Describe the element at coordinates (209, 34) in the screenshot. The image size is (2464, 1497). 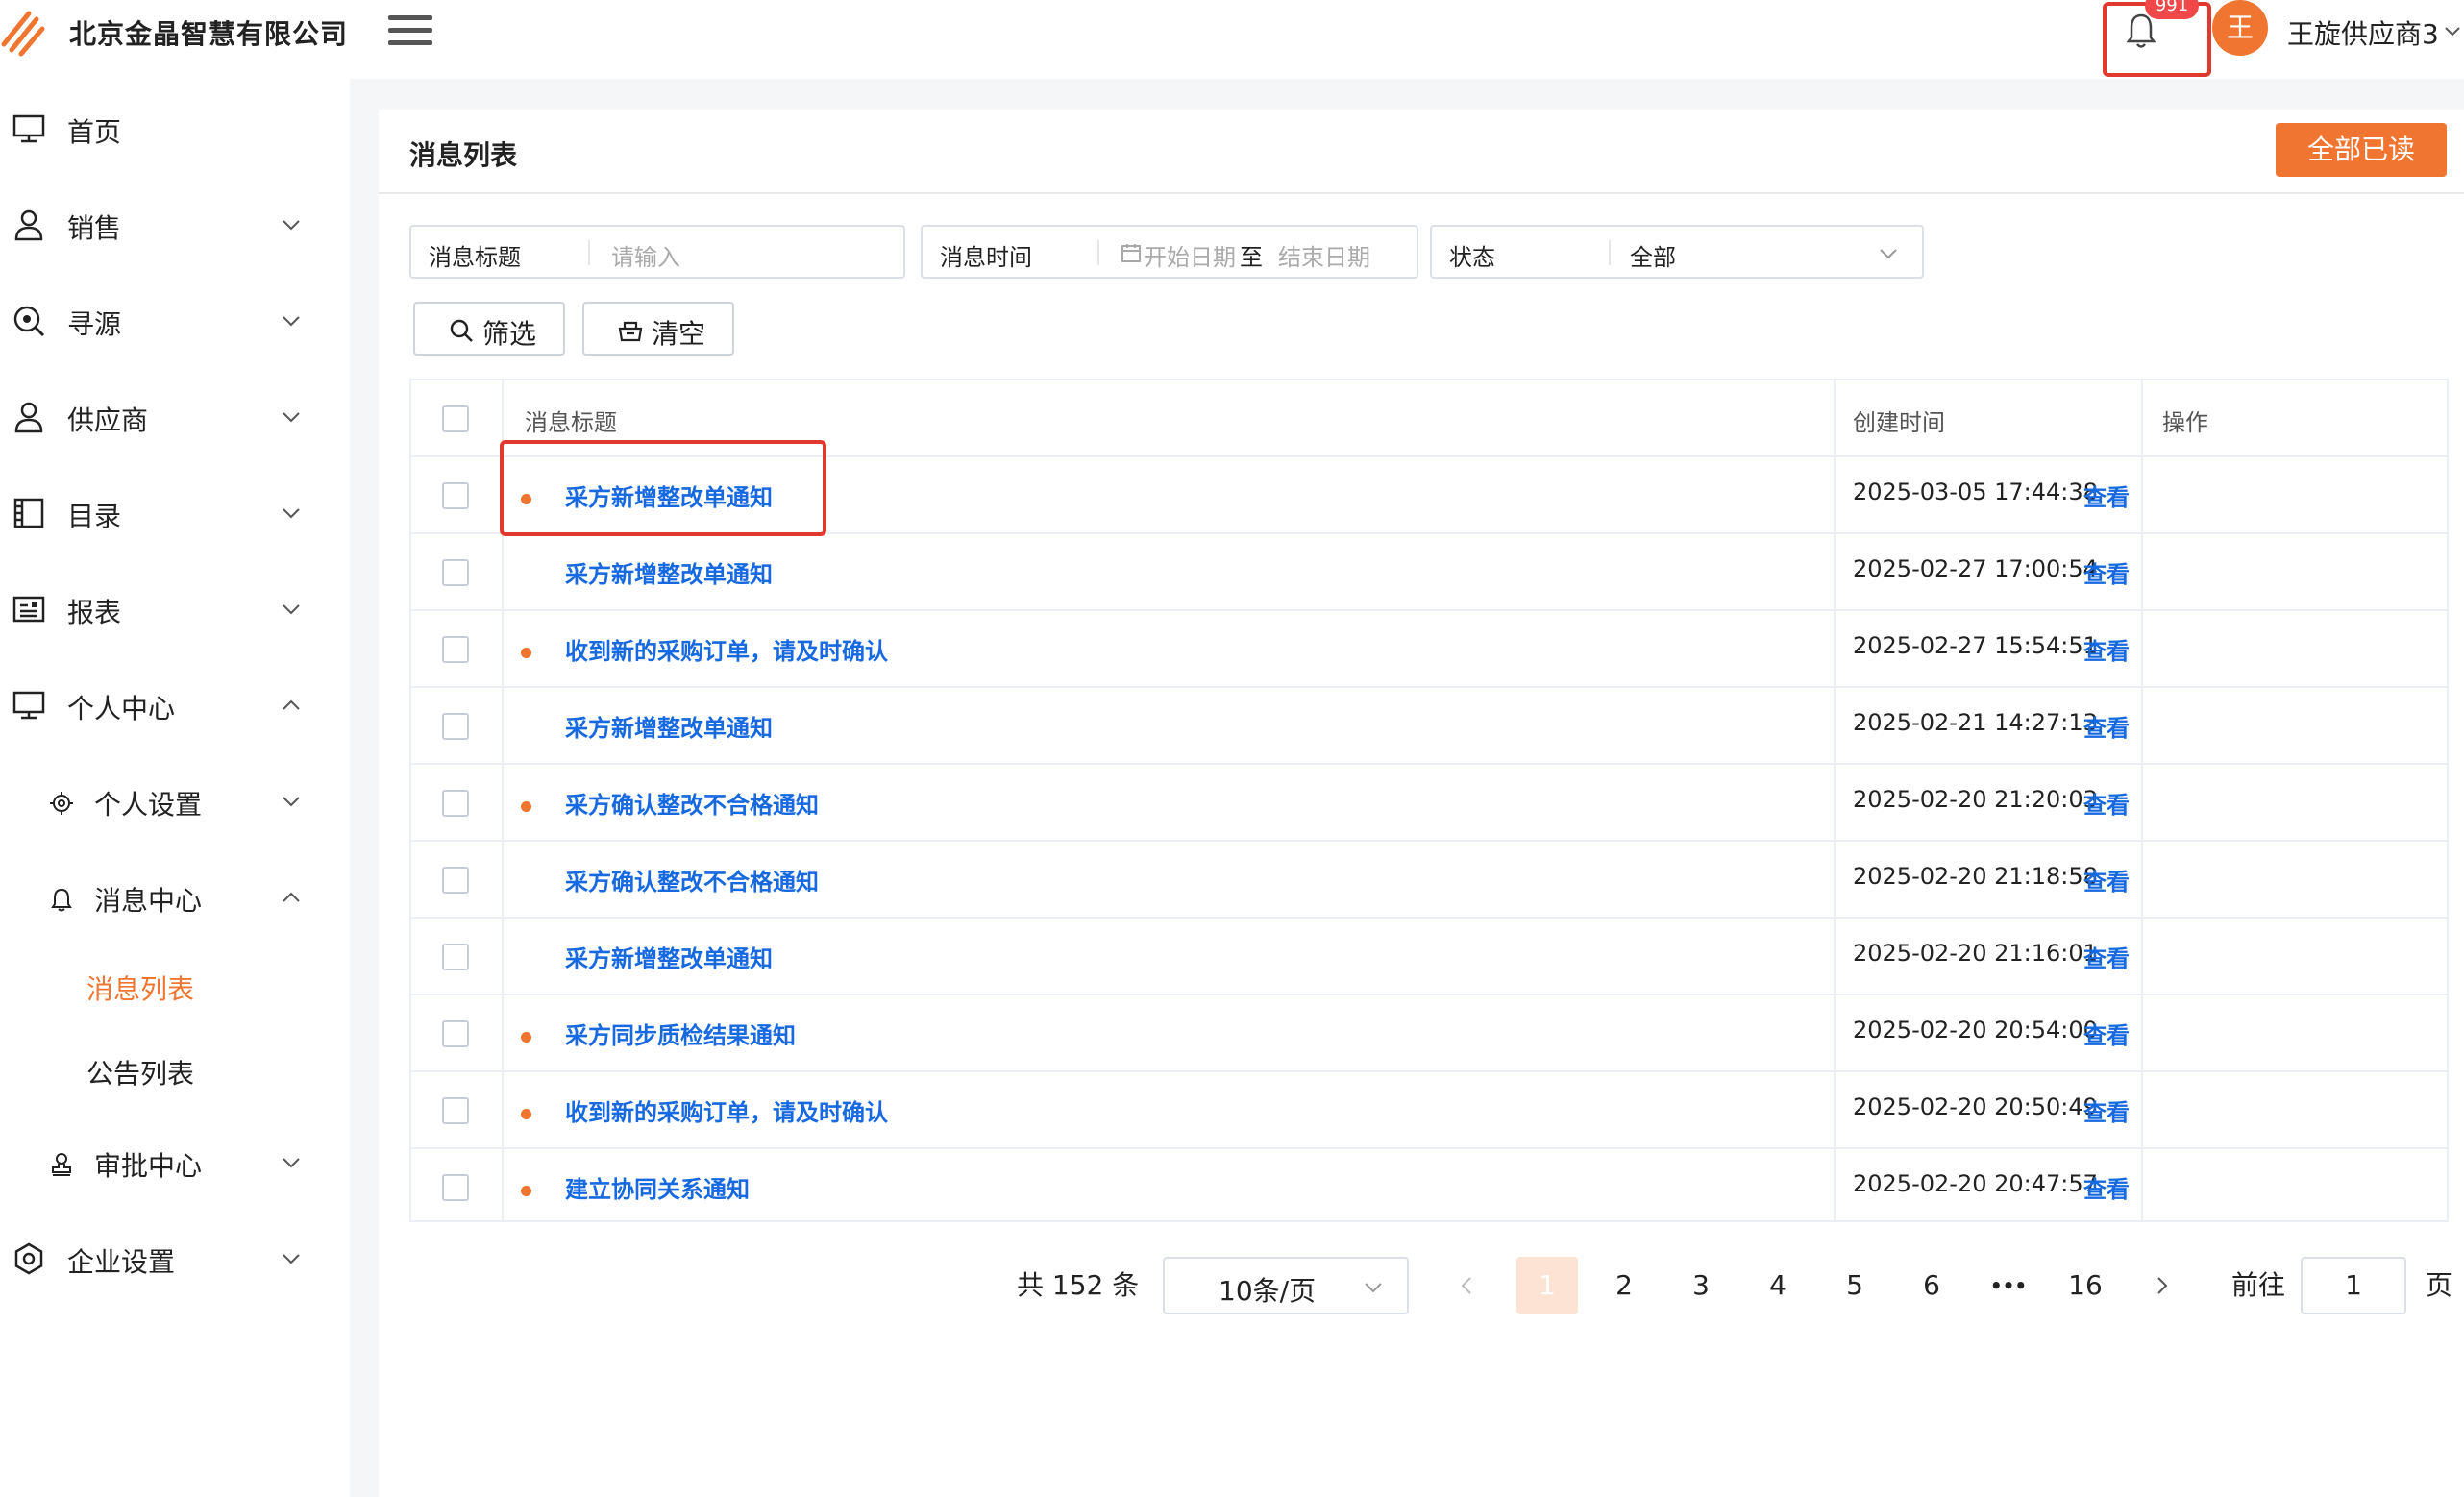
I see `company-name: 北京金晶智慧有限公司` at that location.